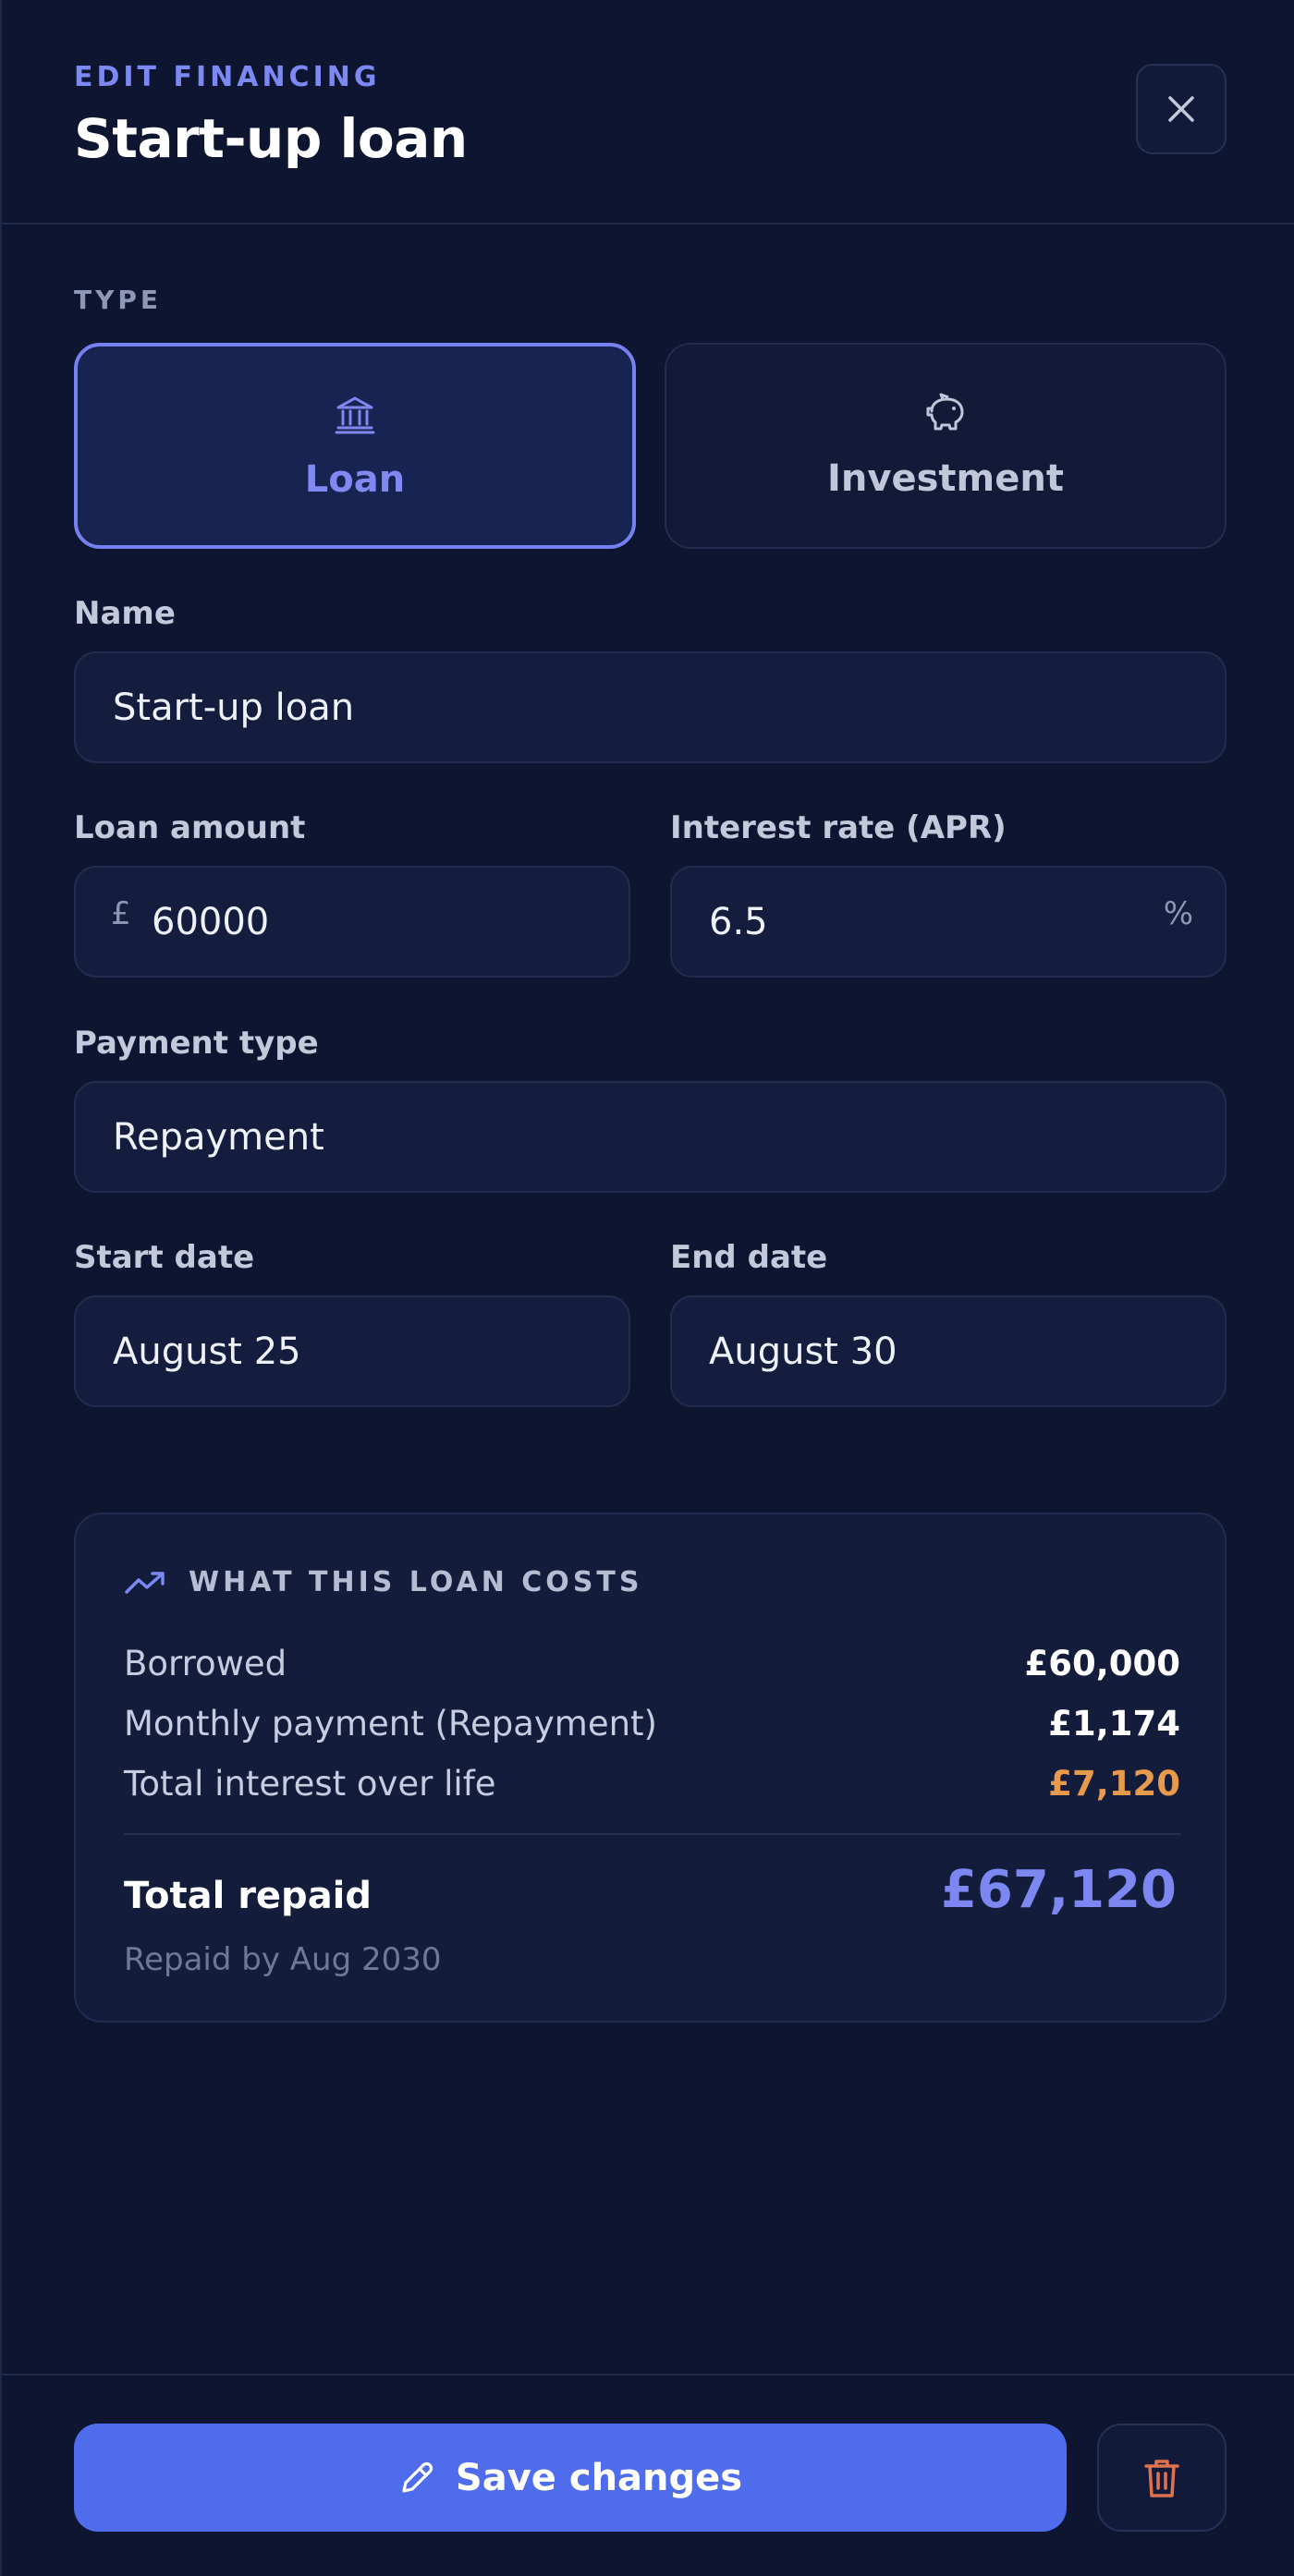  What do you see at coordinates (652, 1663) in the screenshot?
I see `summary-row-borrowed: Borrowed £60,000` at bounding box center [652, 1663].